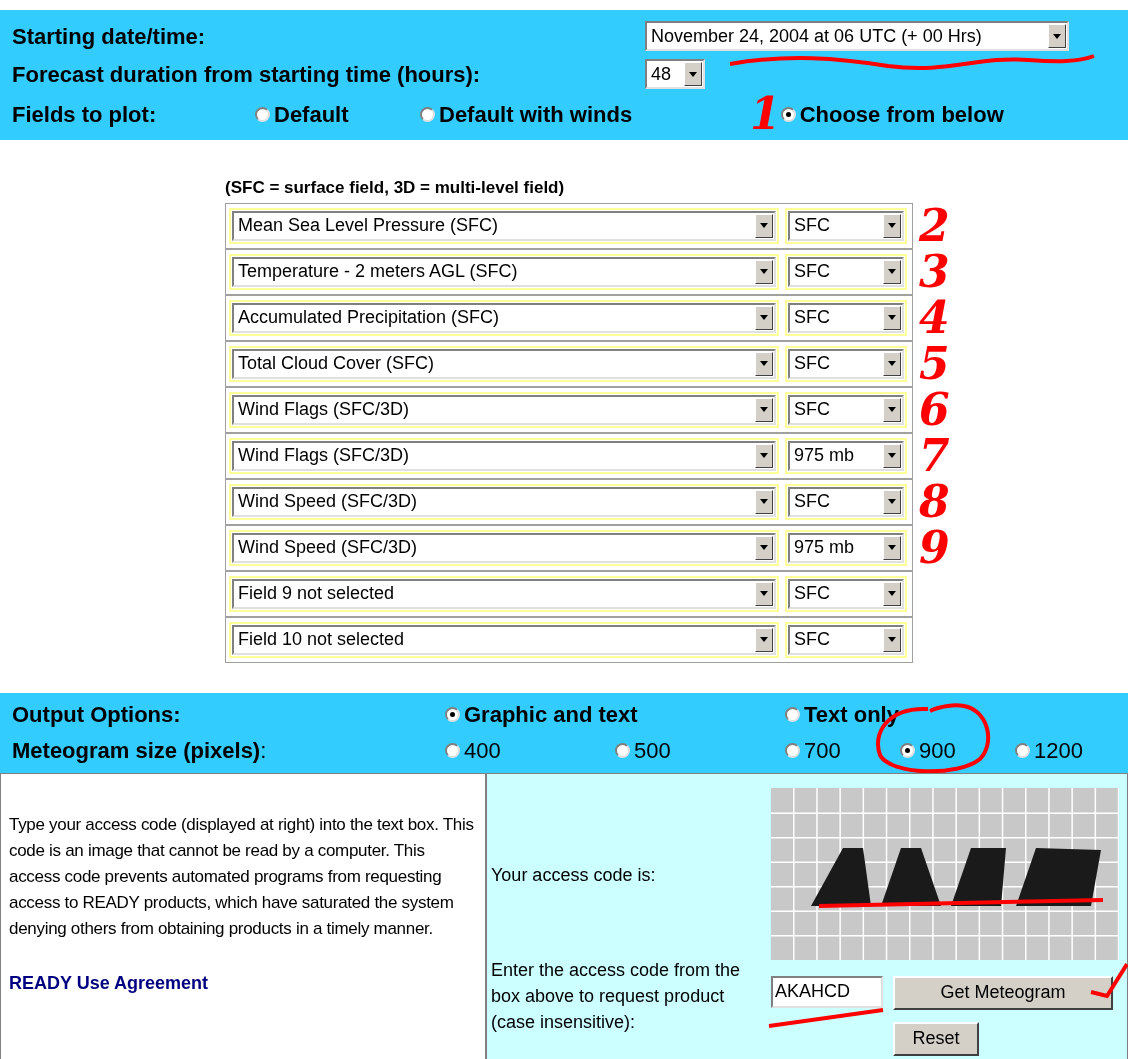  I want to click on dropdown: Field 10 not selected, so click(504, 639).